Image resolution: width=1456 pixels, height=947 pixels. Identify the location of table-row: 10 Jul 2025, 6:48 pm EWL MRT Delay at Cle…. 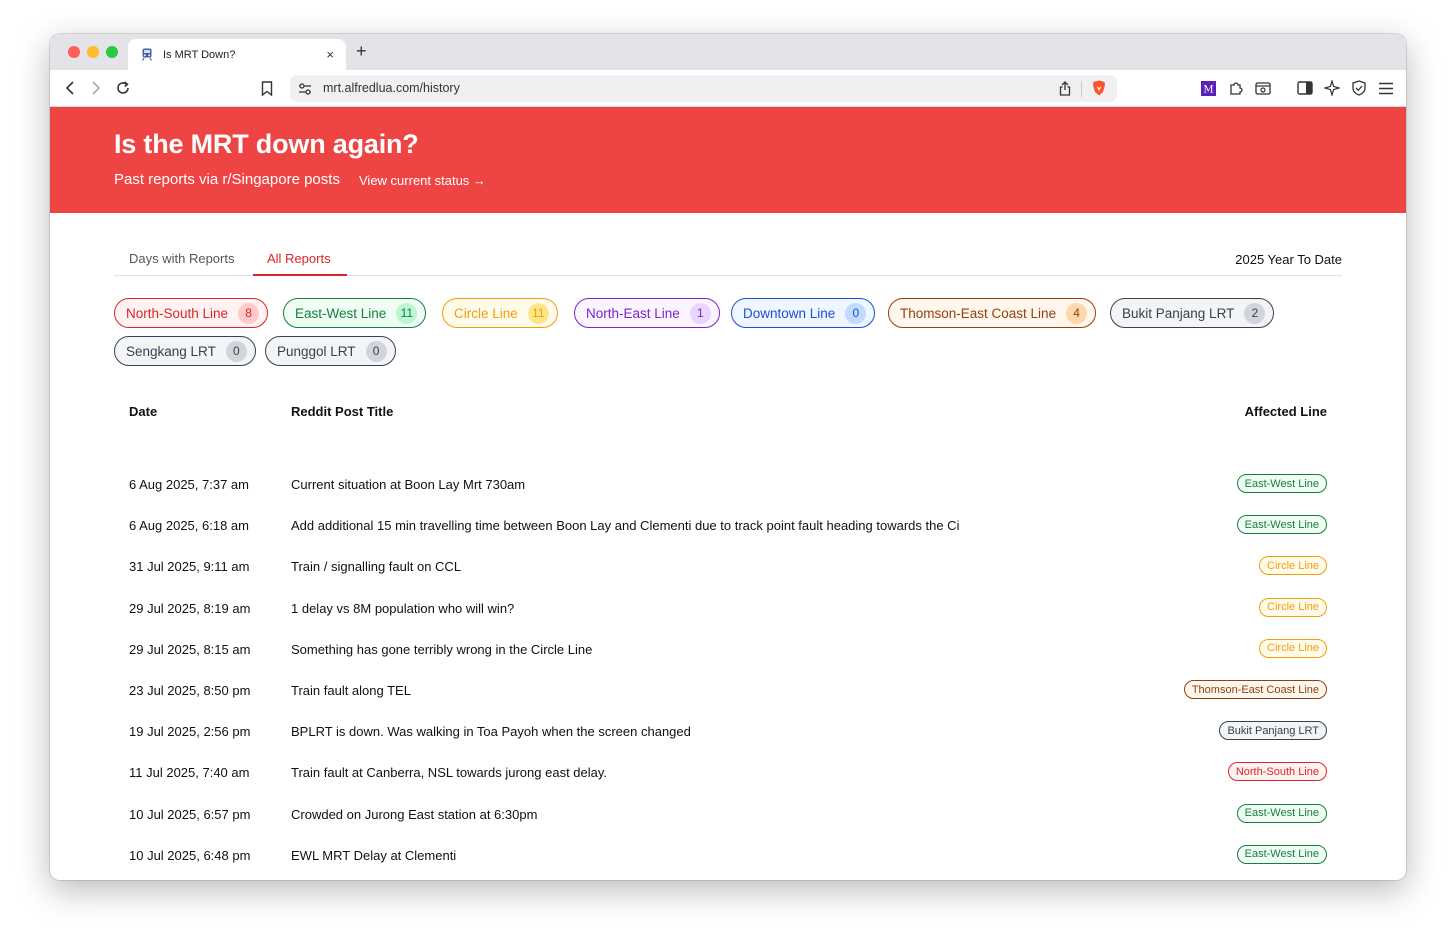
(728, 855).